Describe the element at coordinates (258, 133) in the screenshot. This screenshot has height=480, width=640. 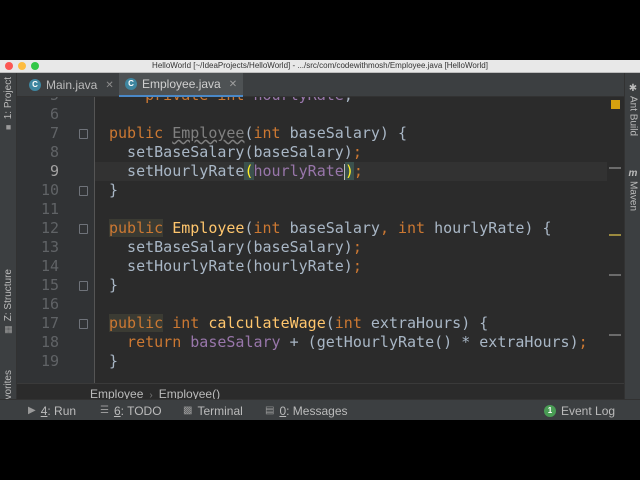
I see `code-line: public Employee(int baseSalary) {` at that location.